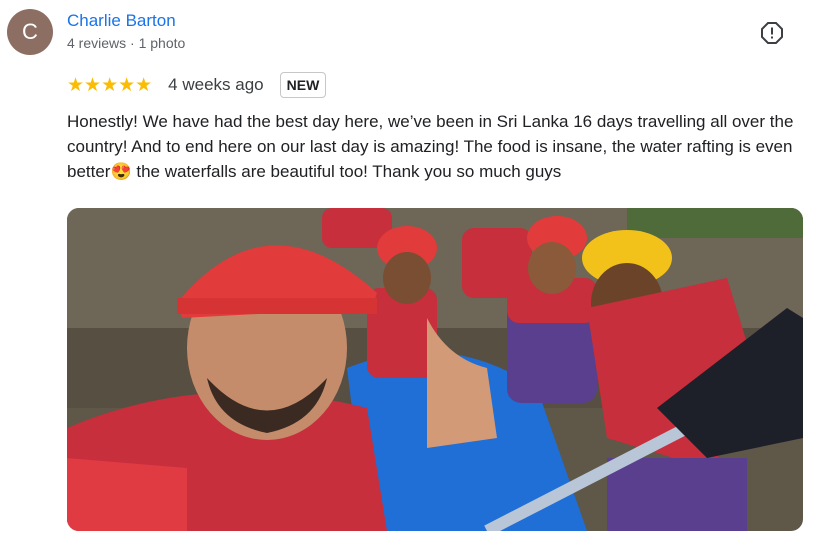 The width and height of the screenshot is (830, 550). I want to click on avatar-letter: C, so click(30, 31).